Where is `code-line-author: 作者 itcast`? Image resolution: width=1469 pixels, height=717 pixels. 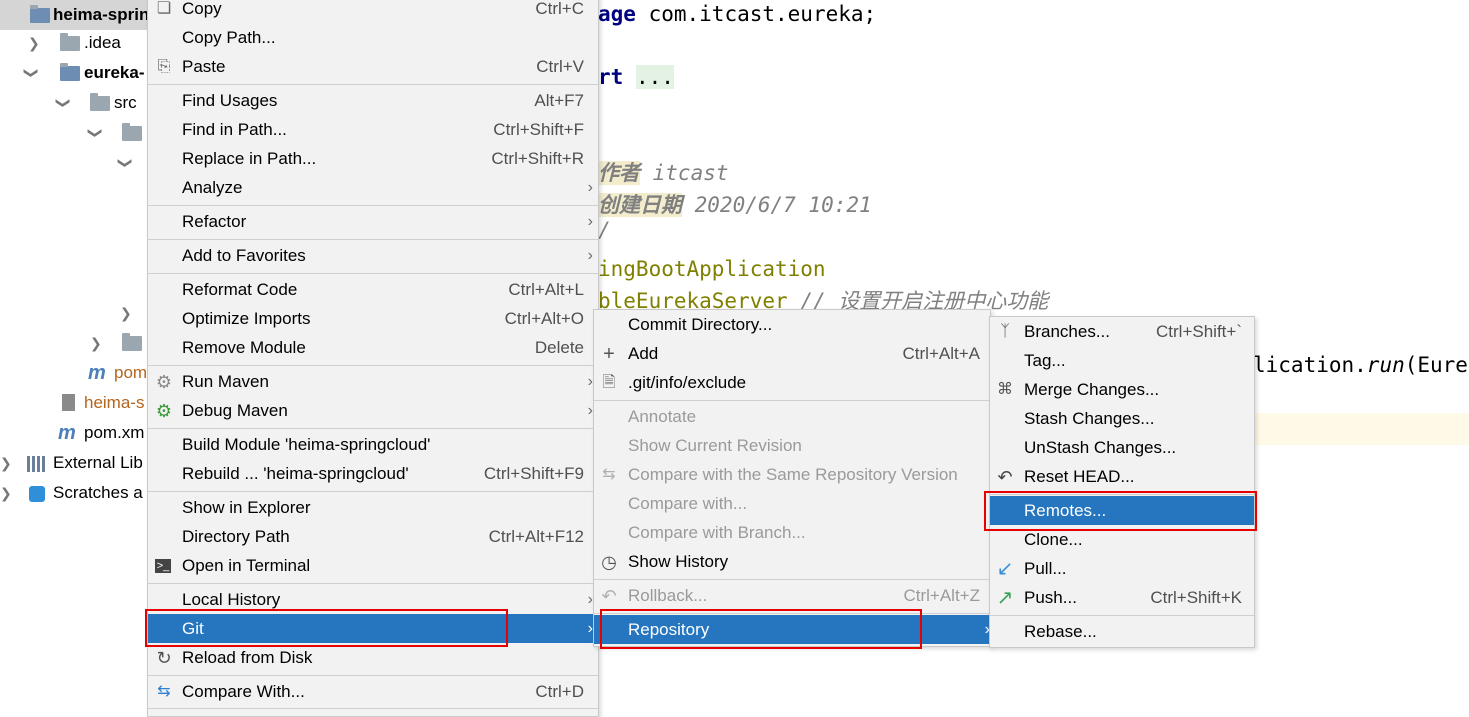
code-line-author: 作者 itcast is located at coordinates (663, 173).